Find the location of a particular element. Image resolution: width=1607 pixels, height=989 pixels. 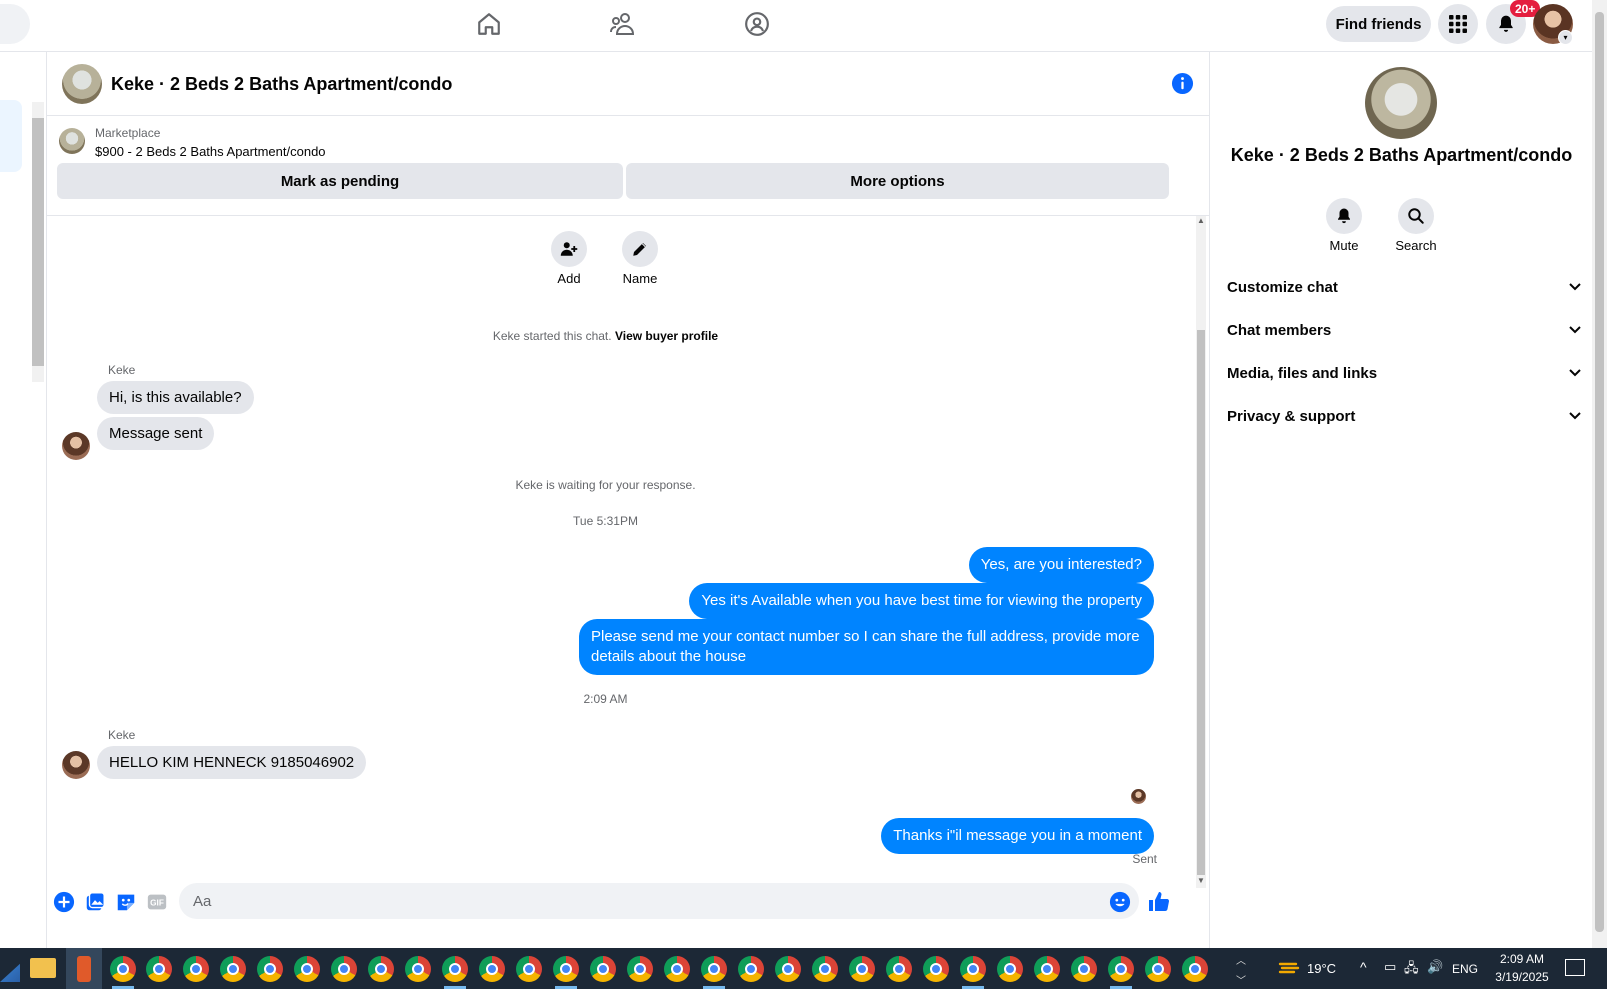

clock-date: 3/19/2025 is located at coordinates (1522, 977).